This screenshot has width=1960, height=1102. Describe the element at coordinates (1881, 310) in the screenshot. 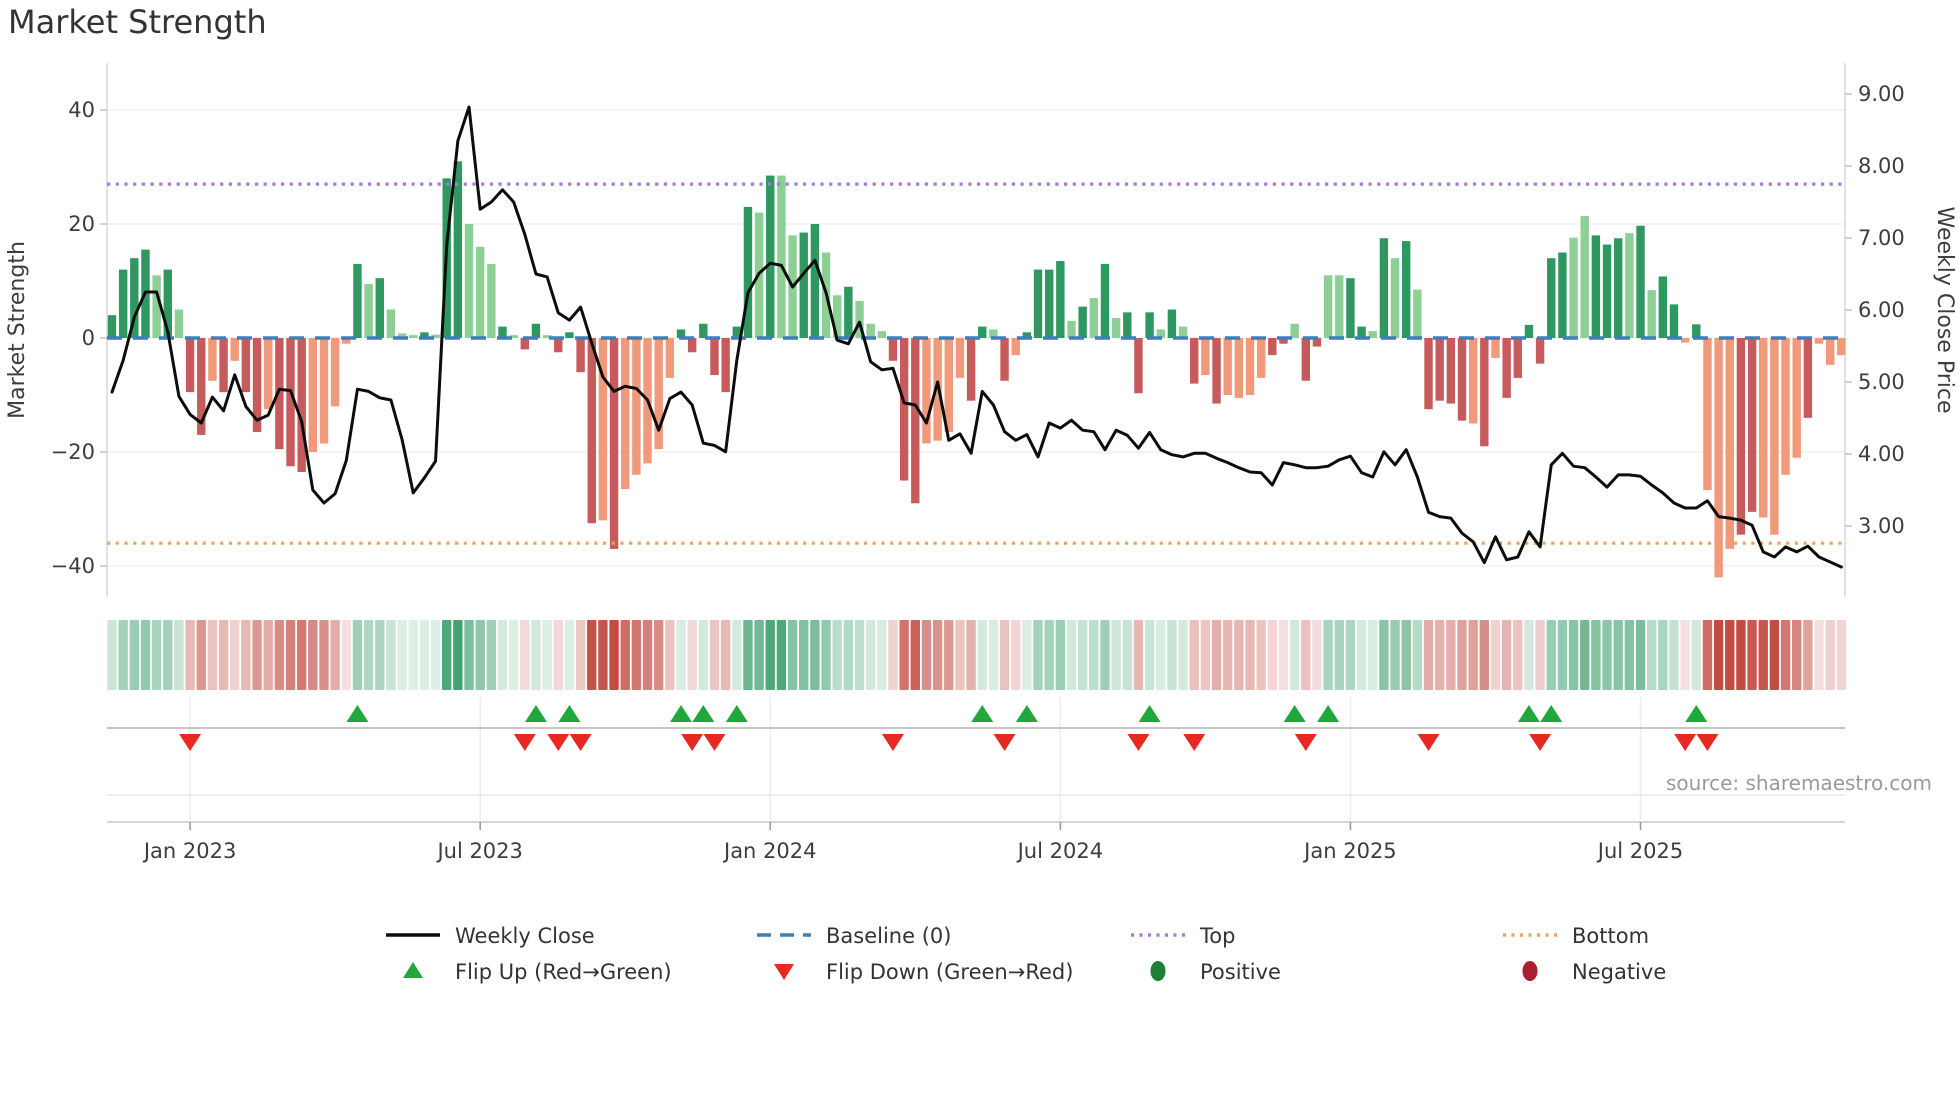

I see `price-tick-label: 6.00` at that location.